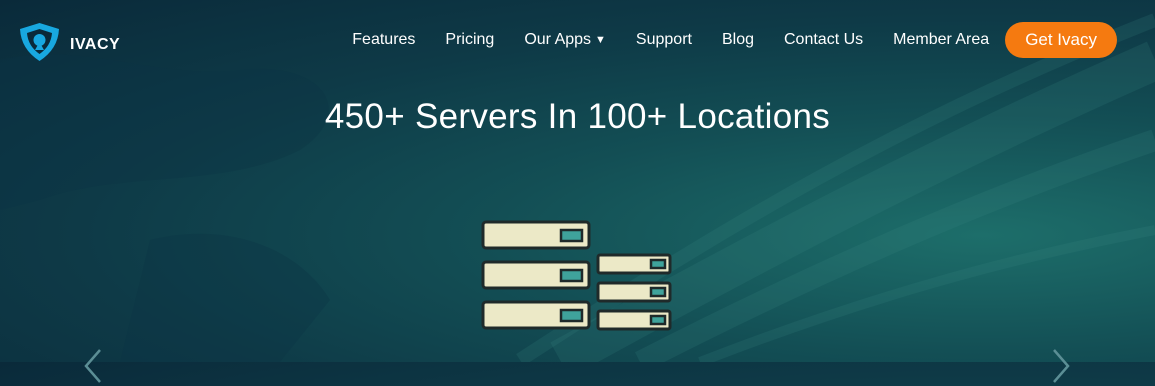 The image size is (1155, 386). What do you see at coordinates (576, 275) in the screenshot?
I see `server-rack-icon` at bounding box center [576, 275].